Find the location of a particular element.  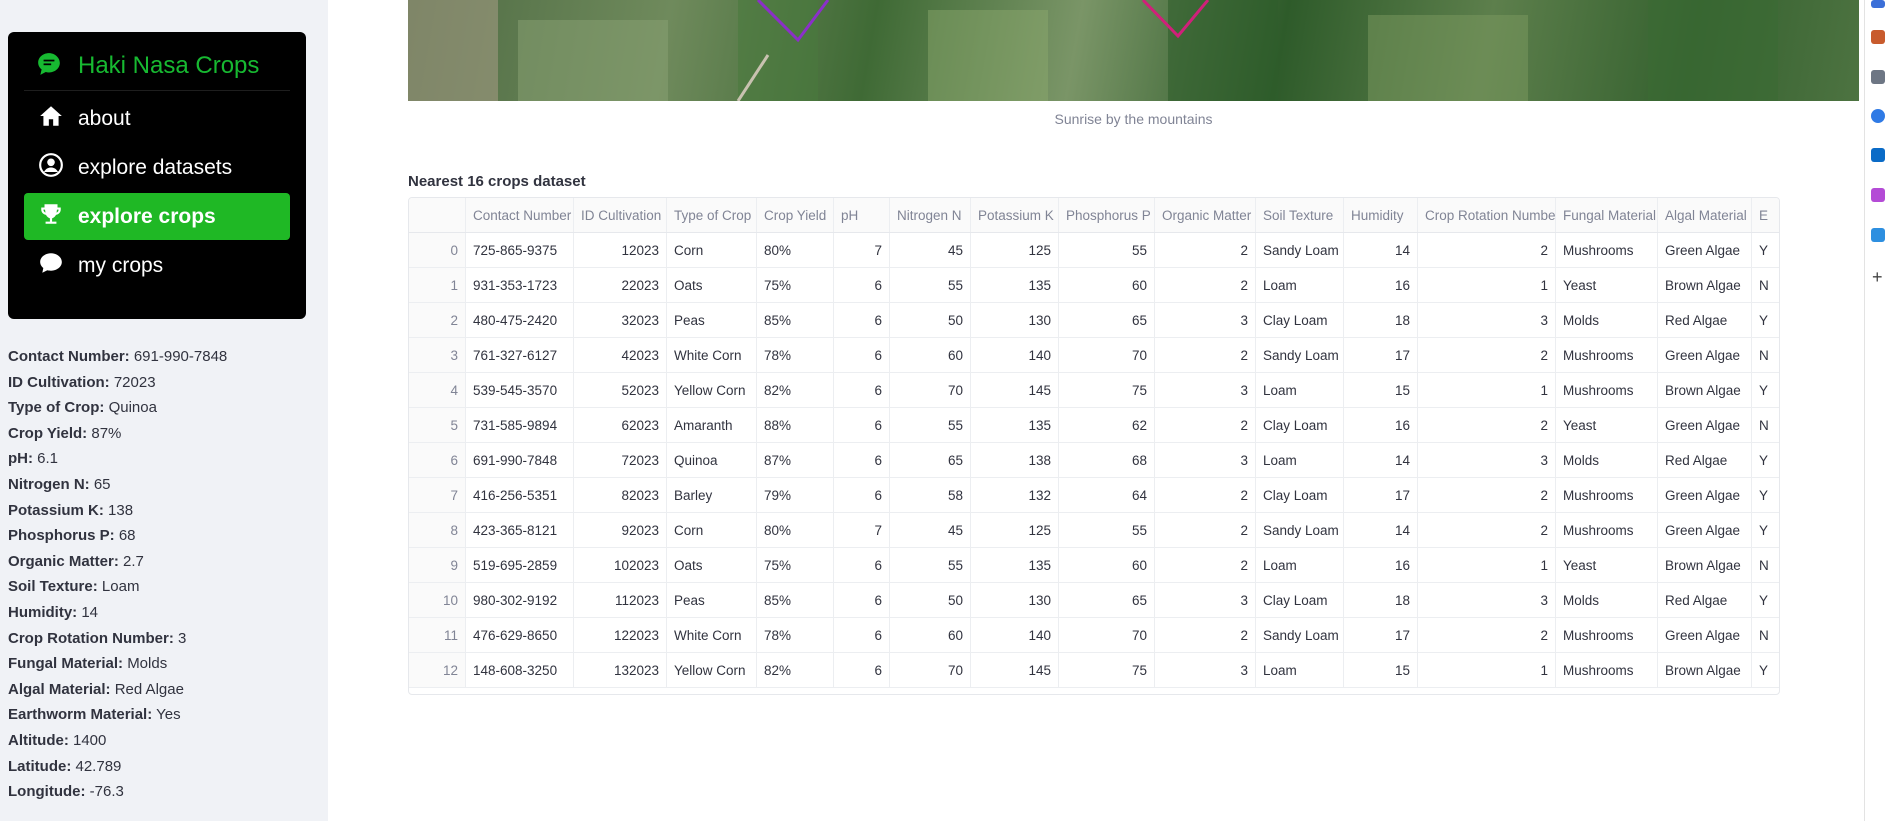

column-header: Crop Rotation Number is located at coordinates (1486, 215).